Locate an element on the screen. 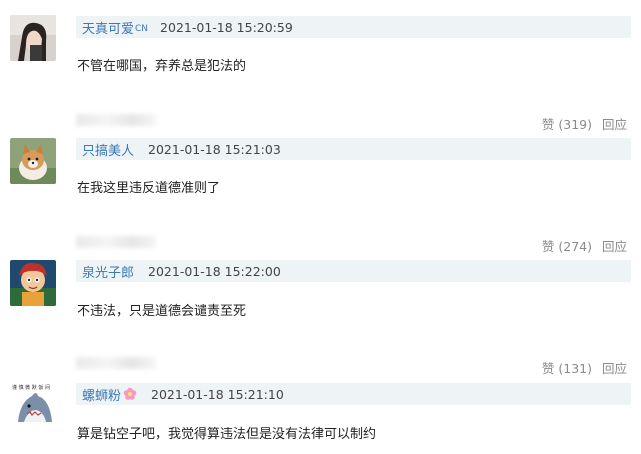 The width and height of the screenshot is (641, 454). comment-actions: 赞 (319) 回应 is located at coordinates (584, 123).